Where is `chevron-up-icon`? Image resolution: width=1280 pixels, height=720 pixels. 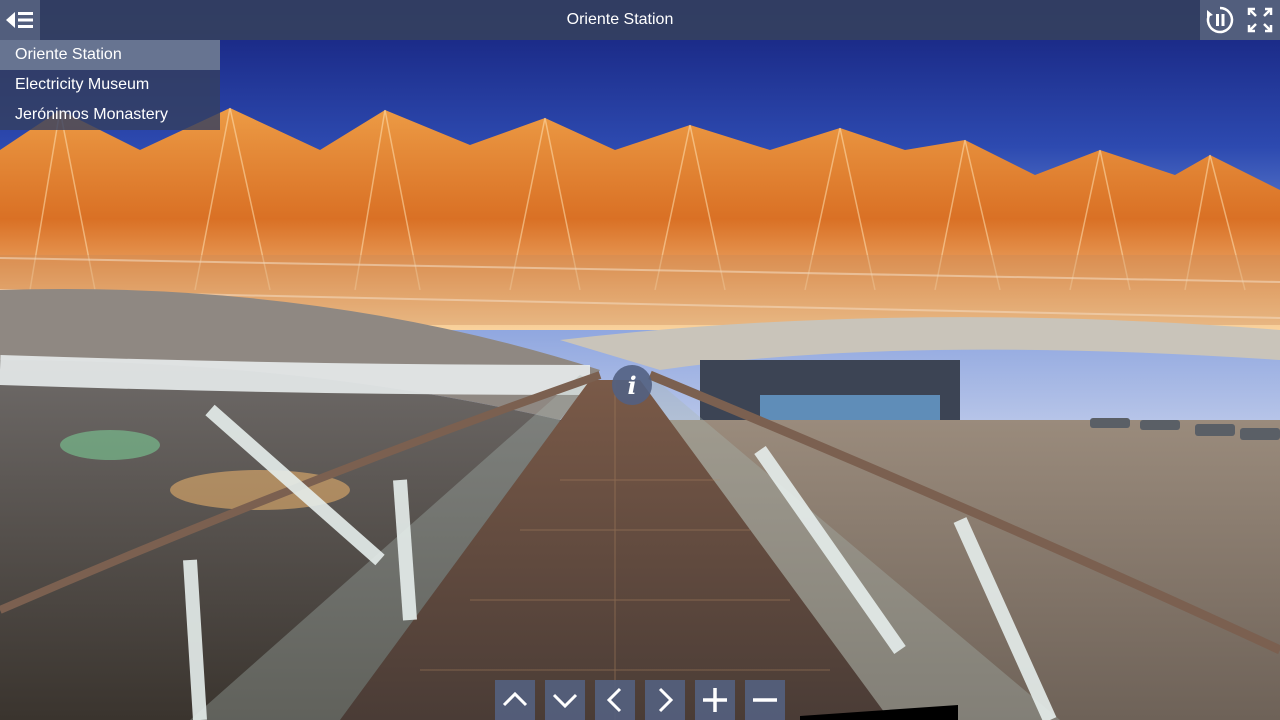
chevron-up-icon is located at coordinates (515, 699).